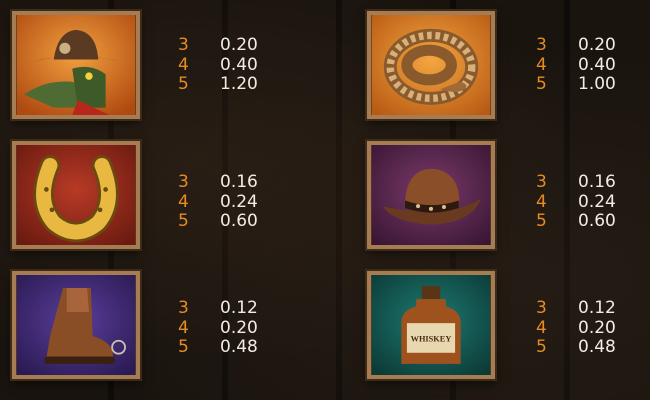  I want to click on cowboy-boot-icon, so click(76, 325).